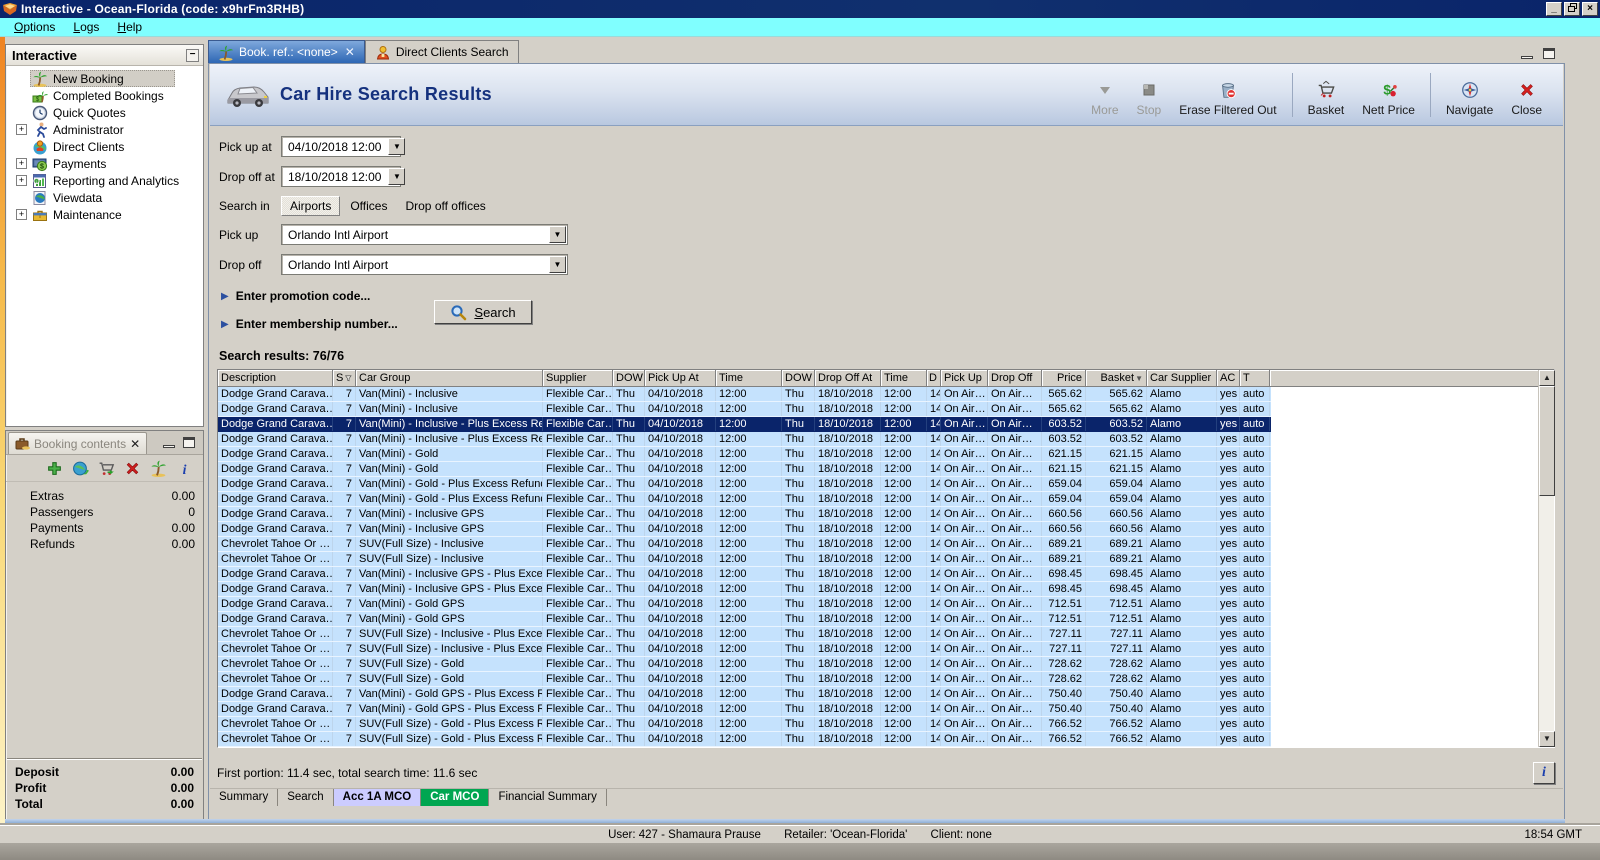 Image resolution: width=1600 pixels, height=860 pixels. What do you see at coordinates (306, 797) in the screenshot?
I see `bottom-tab-search: Search` at bounding box center [306, 797].